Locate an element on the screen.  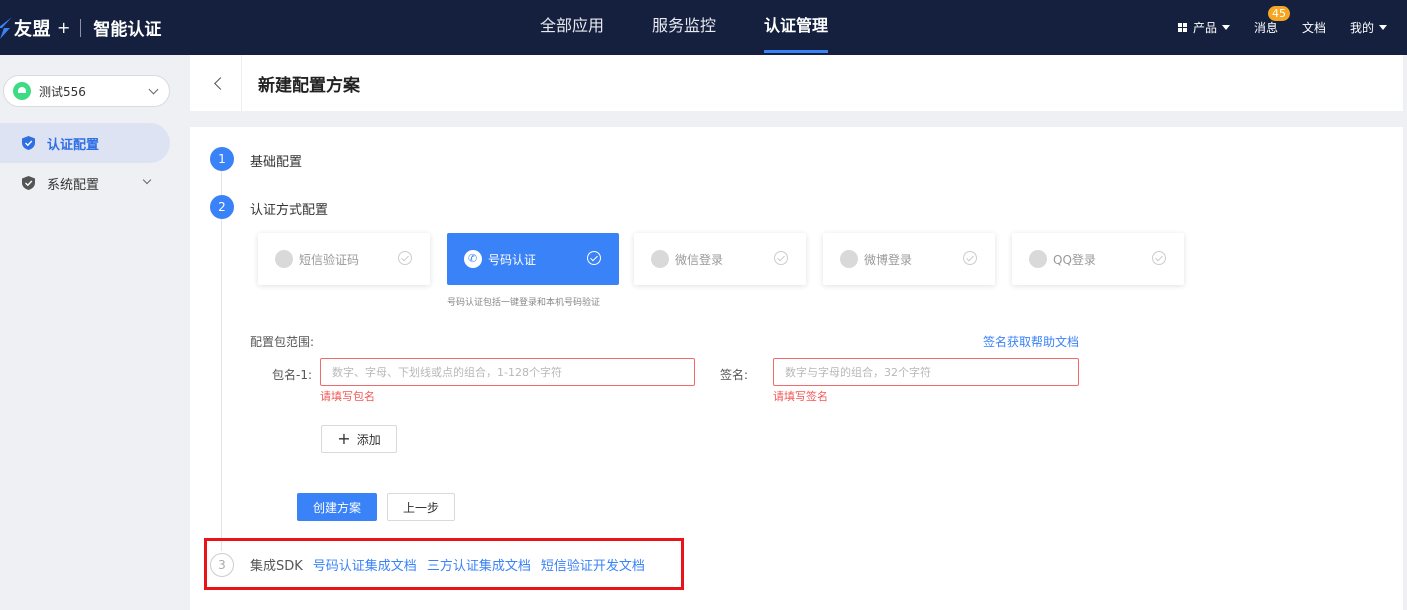
method-label: QQ登录 is located at coordinates (1074, 259).